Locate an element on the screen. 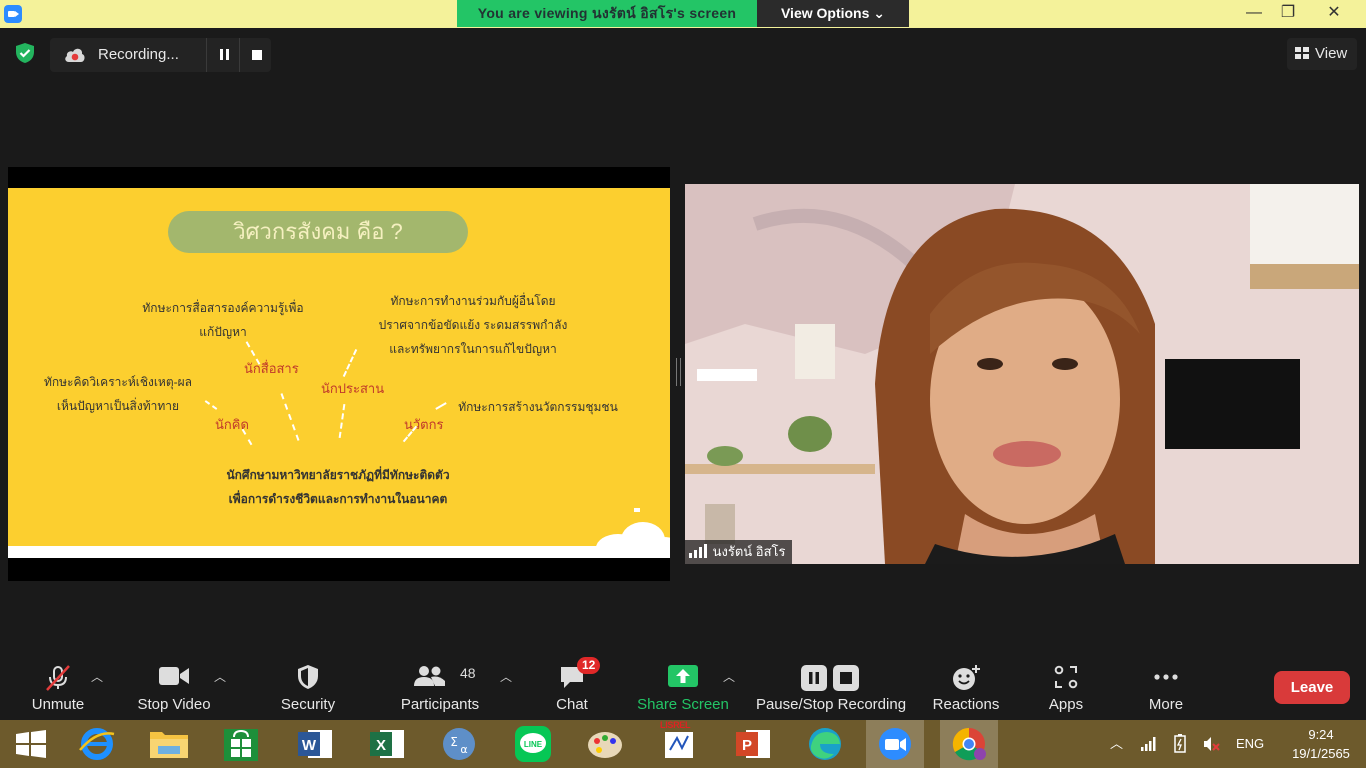 The image size is (1366, 768). taskbar-store is located at coordinates (241, 744).